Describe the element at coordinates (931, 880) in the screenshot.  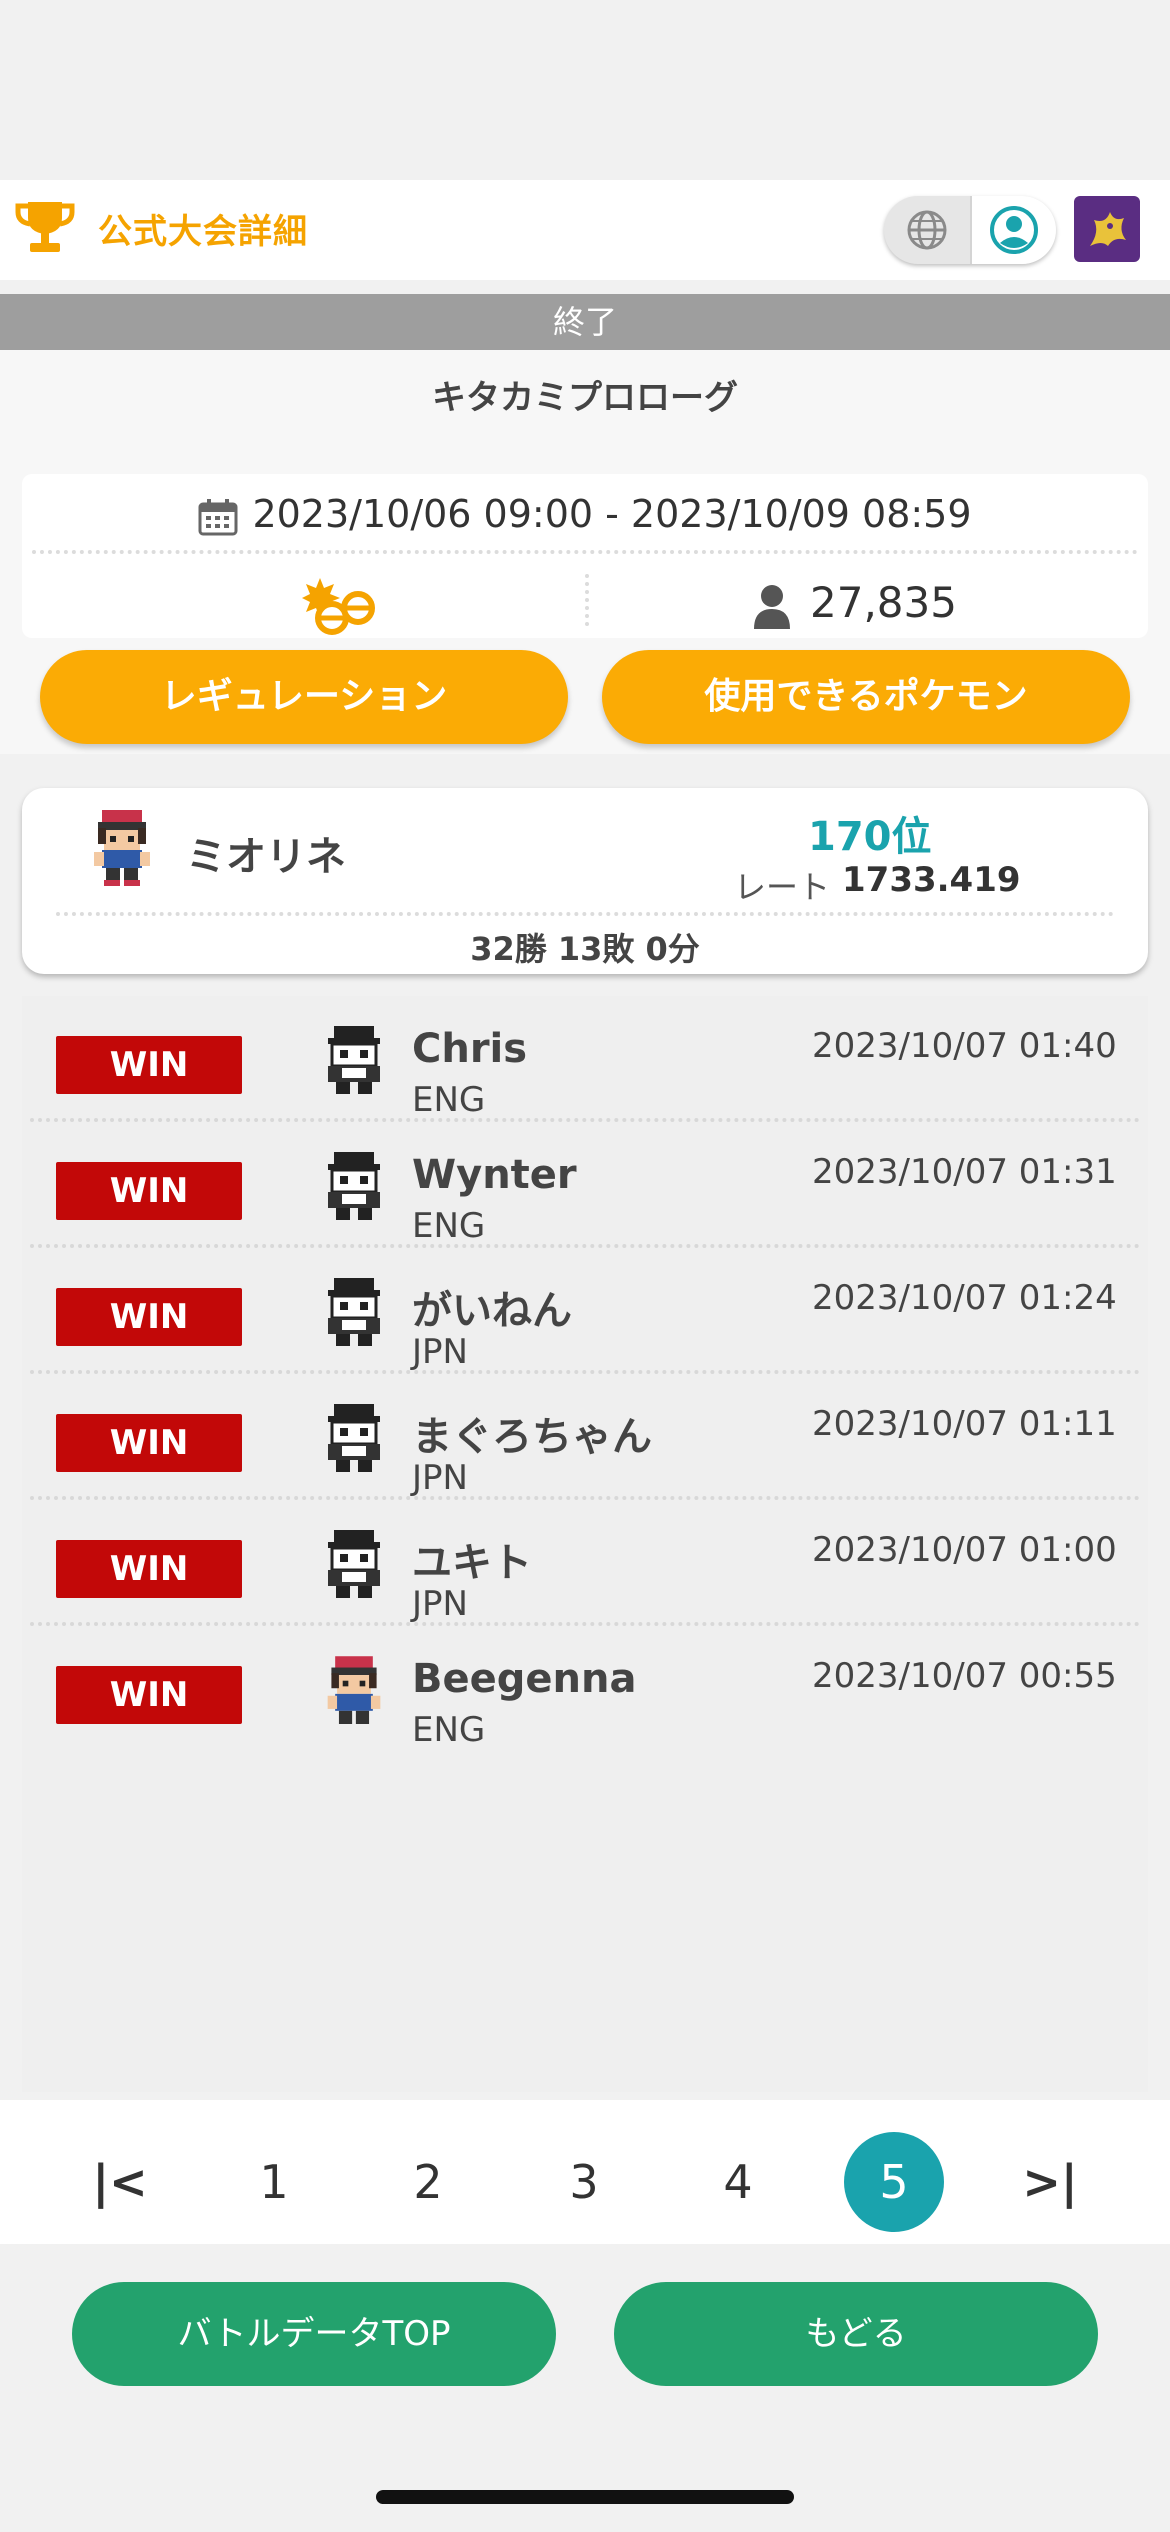
I see `rate-value: 1733.419` at that location.